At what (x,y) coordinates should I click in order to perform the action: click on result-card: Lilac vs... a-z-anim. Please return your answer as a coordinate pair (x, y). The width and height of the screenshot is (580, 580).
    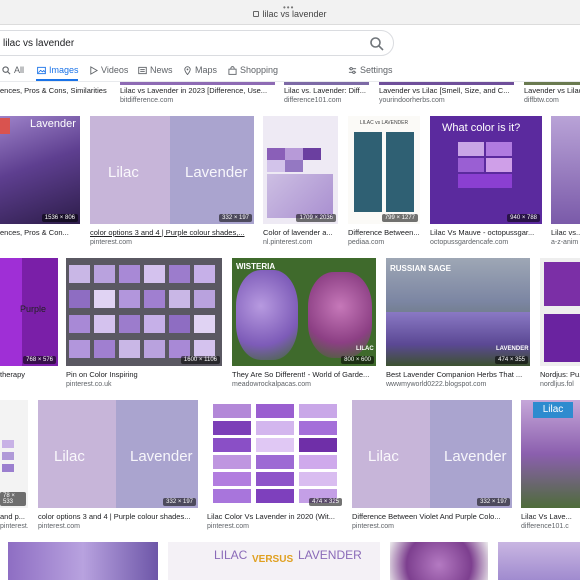
    Looking at the image, I should click on (565, 182).